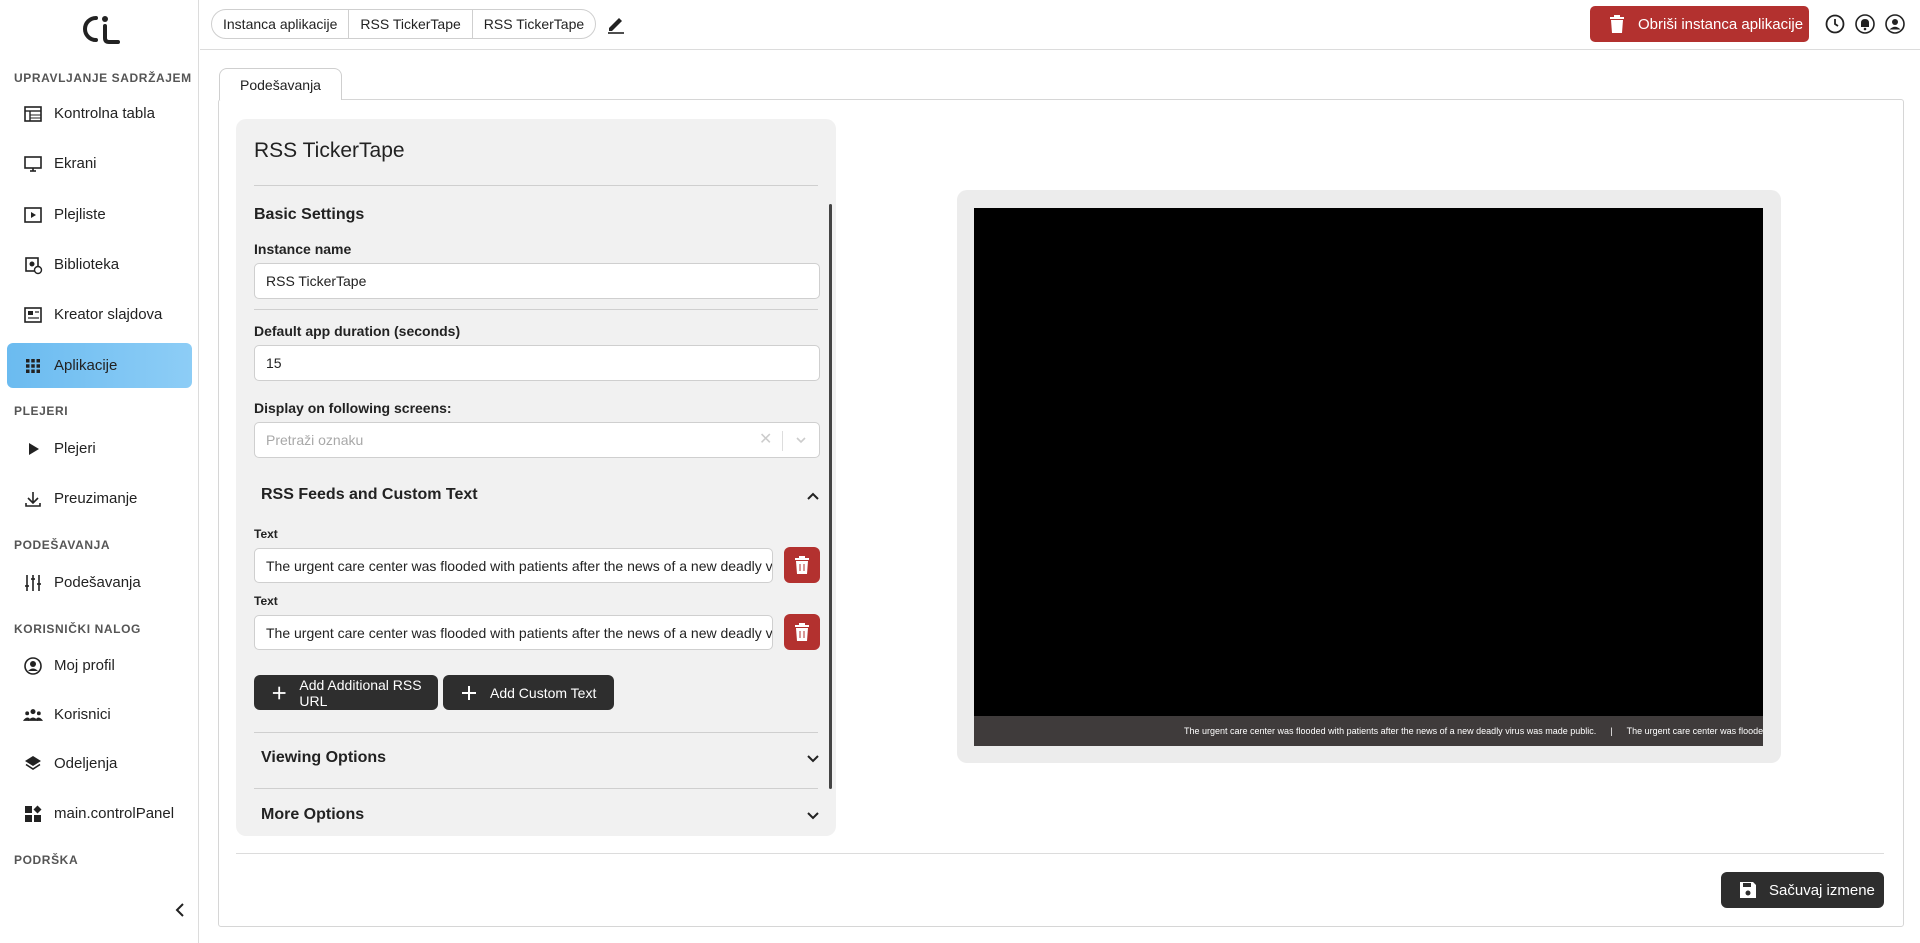 Image resolution: width=1920 pixels, height=943 pixels. Describe the element at coordinates (114, 813) in the screenshot. I see `sidebar-item-label: main.controlPanel` at that location.